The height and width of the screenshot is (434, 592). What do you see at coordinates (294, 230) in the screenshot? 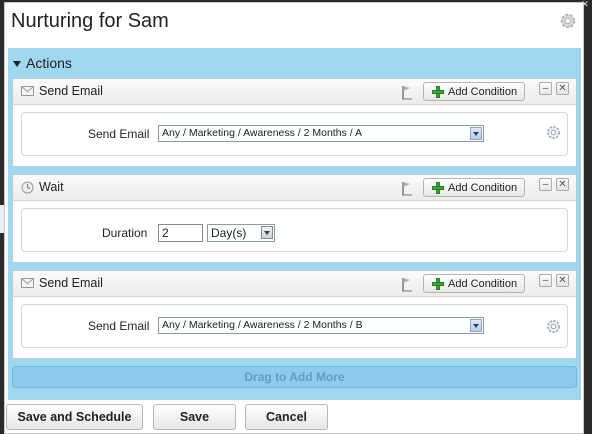
I see `card-body: Duration 2 Day(s)` at bounding box center [294, 230].